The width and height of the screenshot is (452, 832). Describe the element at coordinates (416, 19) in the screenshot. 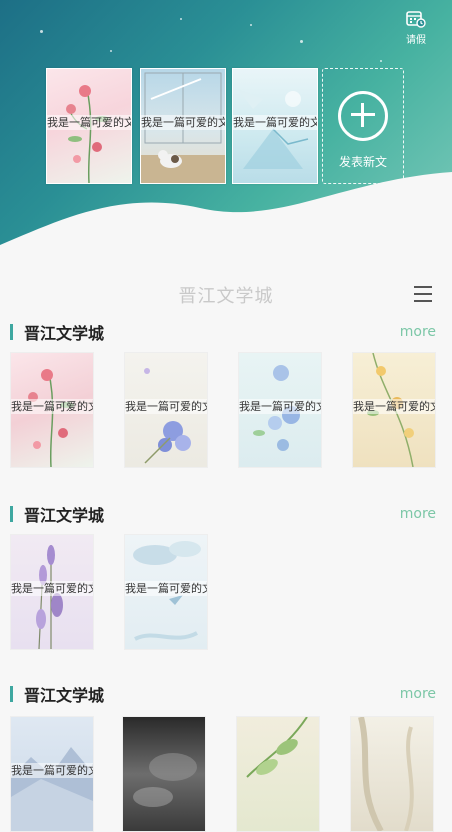

I see `calendar-clock-icon` at that location.